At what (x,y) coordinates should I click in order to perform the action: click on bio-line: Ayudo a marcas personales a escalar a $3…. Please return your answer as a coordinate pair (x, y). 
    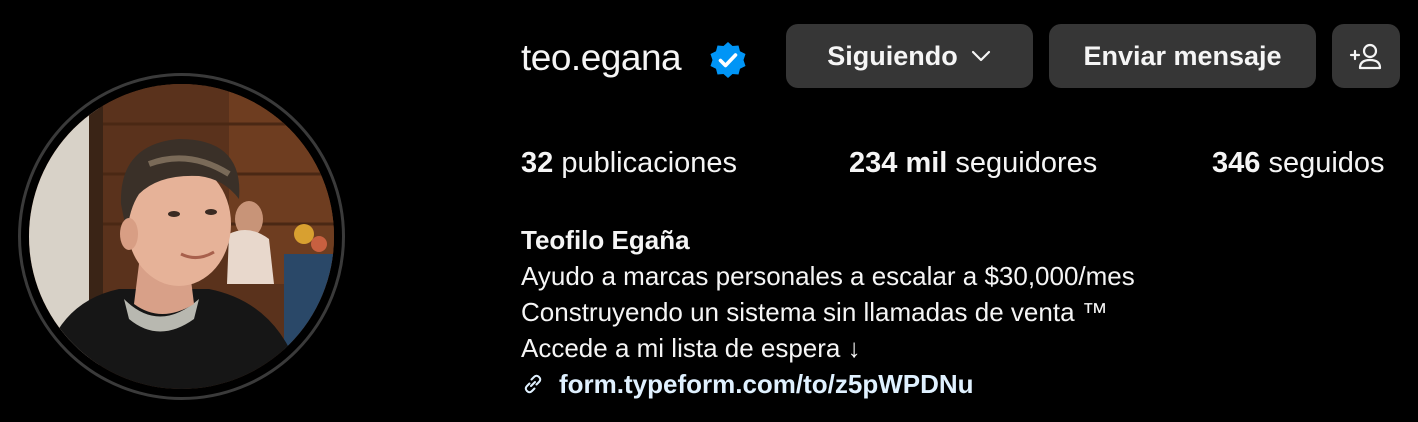
    Looking at the image, I should click on (828, 276).